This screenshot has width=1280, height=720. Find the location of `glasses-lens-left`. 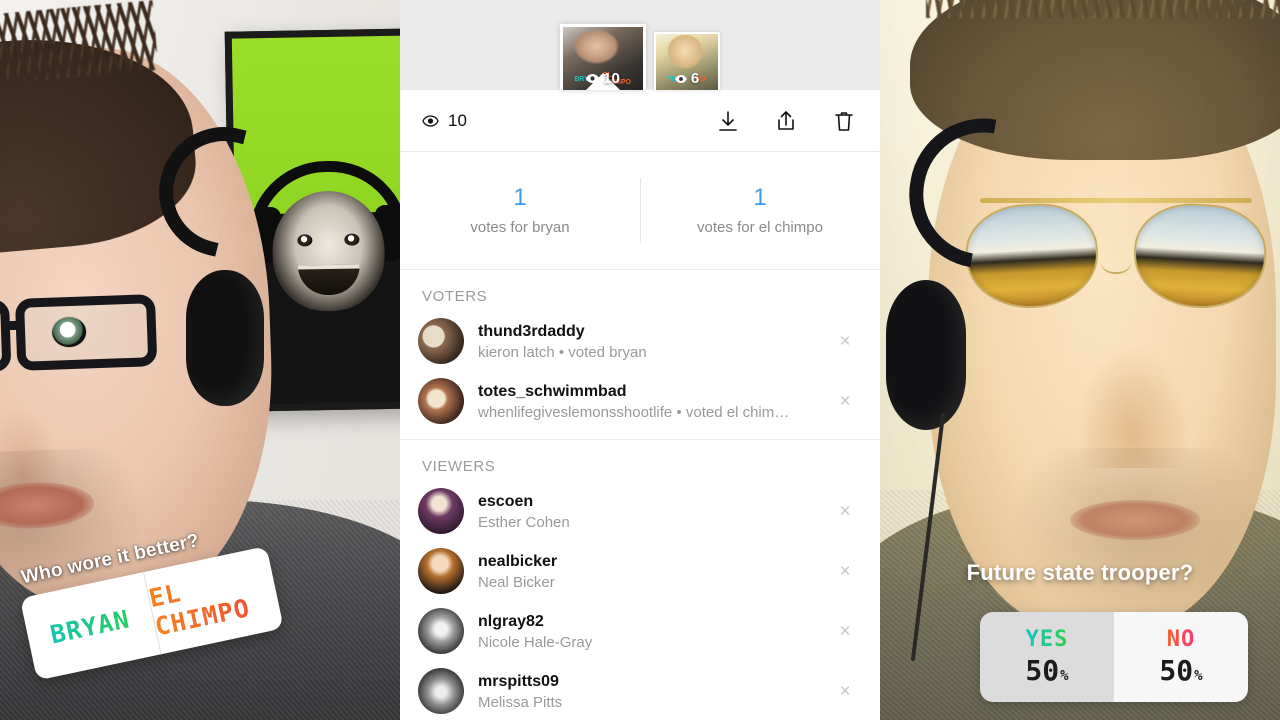

glasses-lens-left is located at coordinates (6, 338).